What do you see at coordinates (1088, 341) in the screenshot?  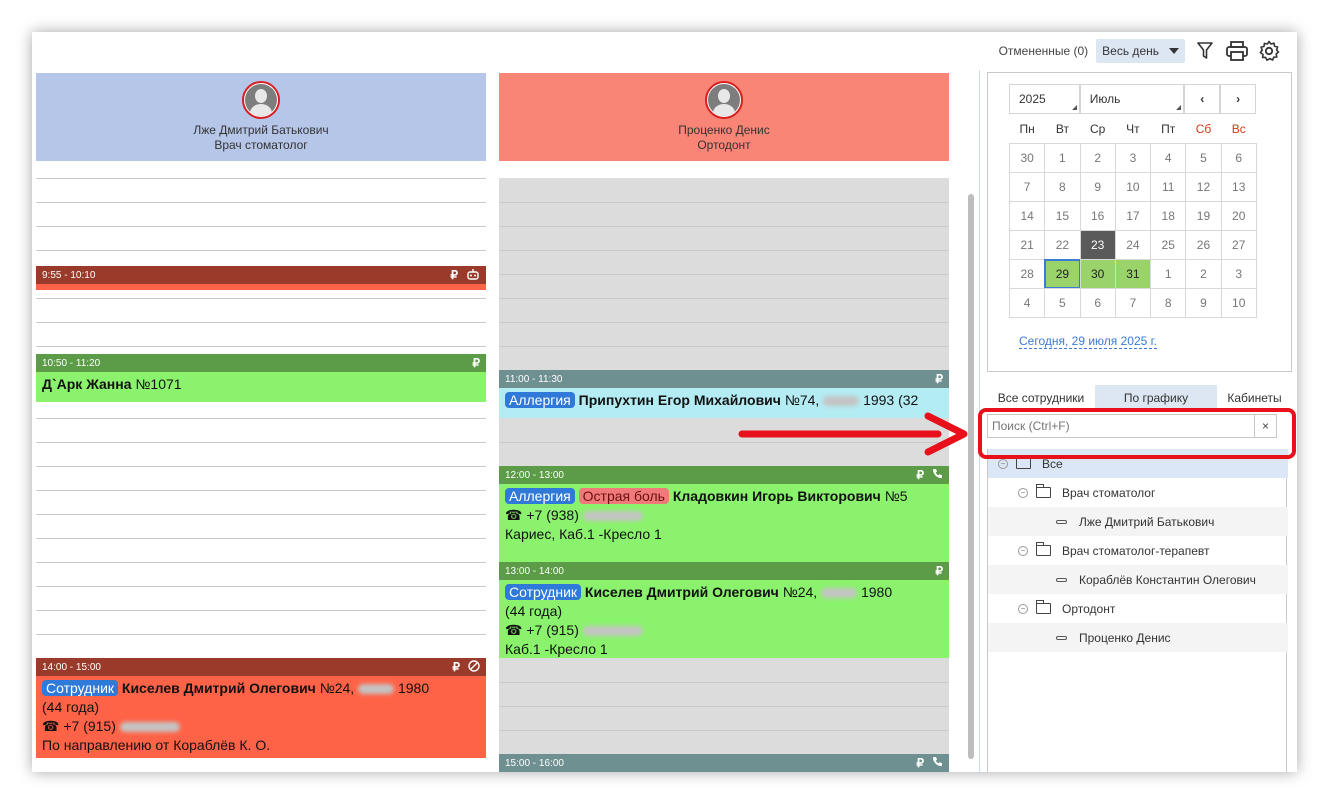 I see `today-link: Сегодня, 29 июля 2025 г.` at bounding box center [1088, 341].